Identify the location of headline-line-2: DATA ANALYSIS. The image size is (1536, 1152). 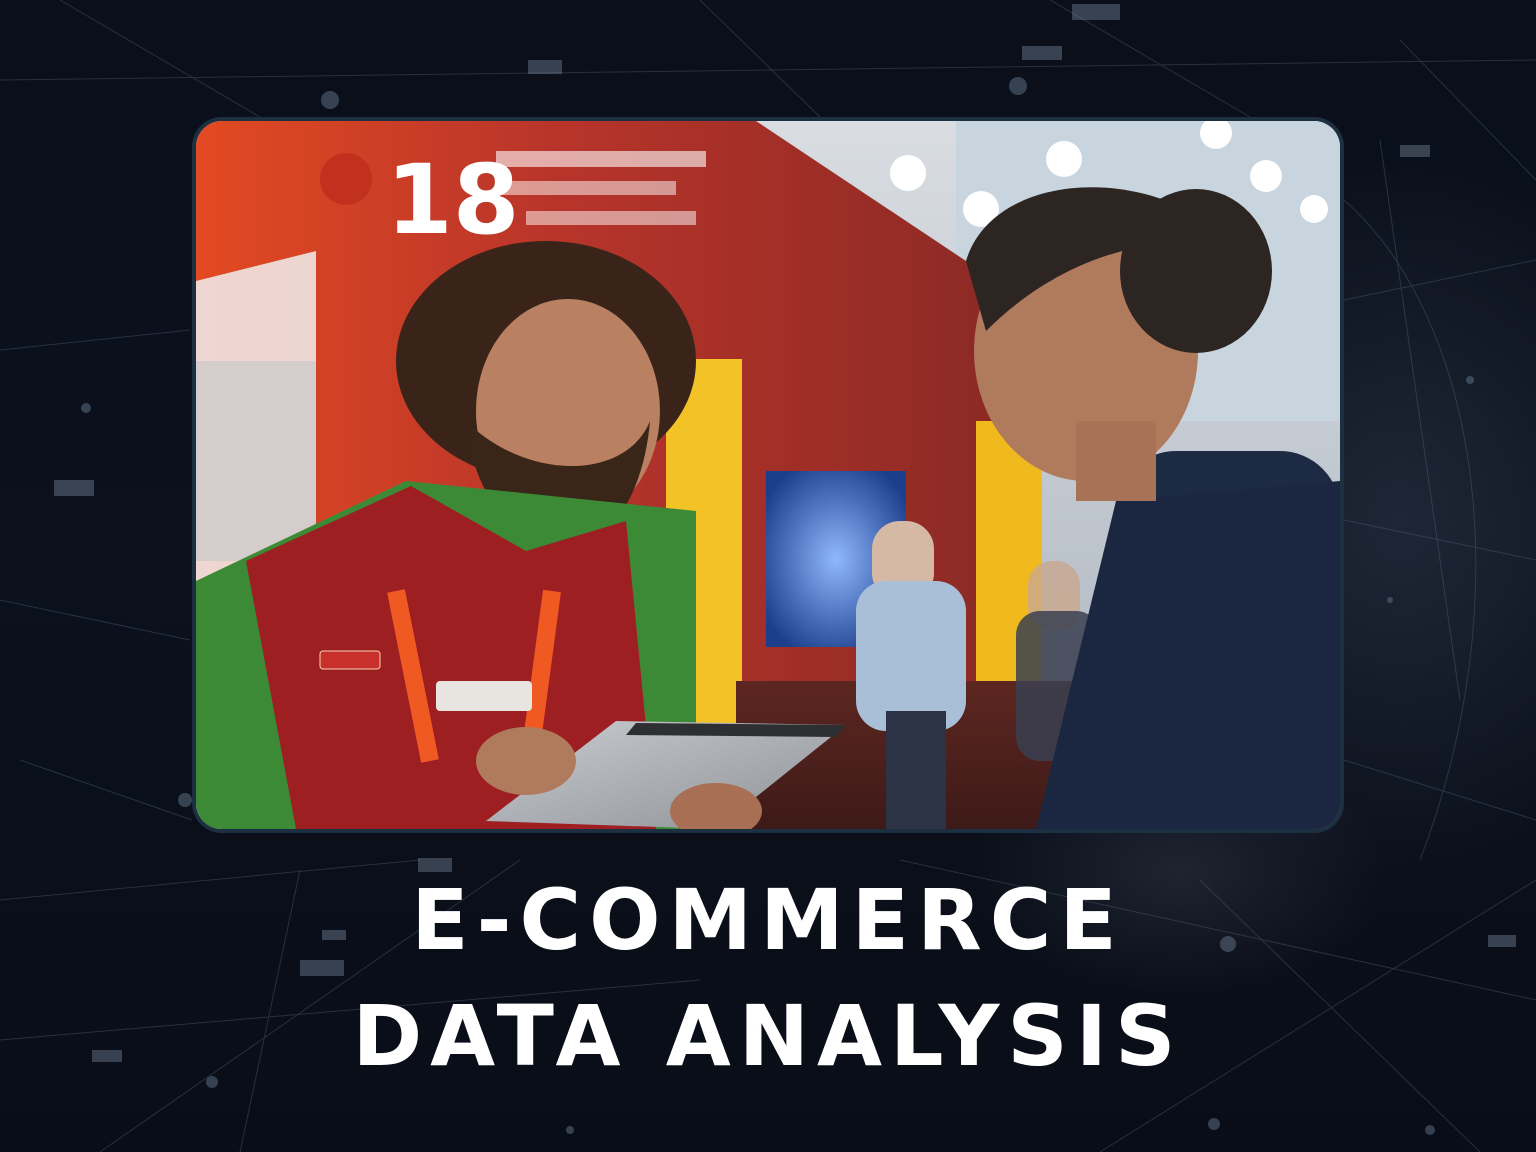
(768, 1036).